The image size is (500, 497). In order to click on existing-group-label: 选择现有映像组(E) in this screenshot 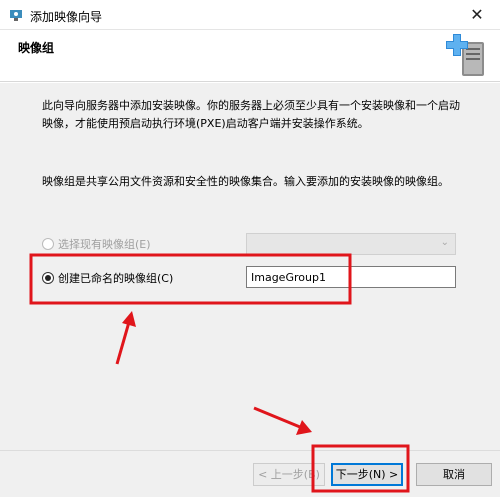, I will do `click(104, 244)`.